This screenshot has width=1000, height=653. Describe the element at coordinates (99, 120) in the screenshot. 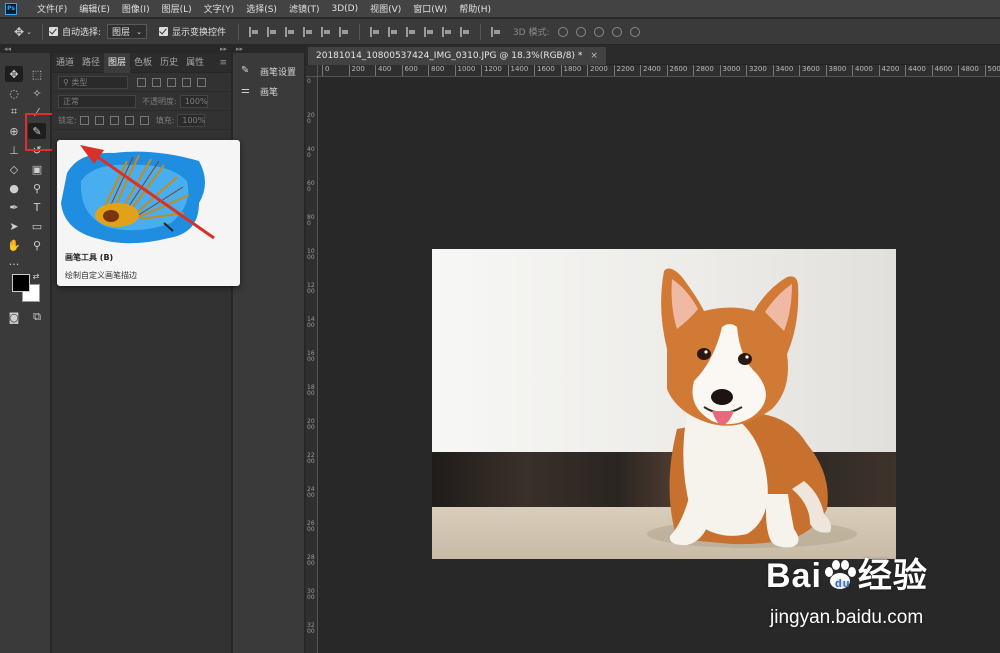

I see `lock-image-icon` at that location.